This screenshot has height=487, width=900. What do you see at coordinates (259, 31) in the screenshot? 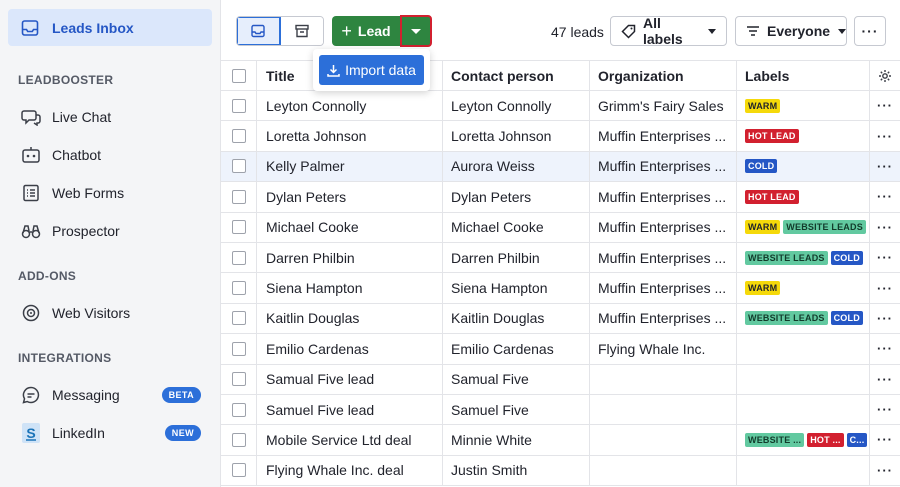
I see `list-view-button` at bounding box center [259, 31].